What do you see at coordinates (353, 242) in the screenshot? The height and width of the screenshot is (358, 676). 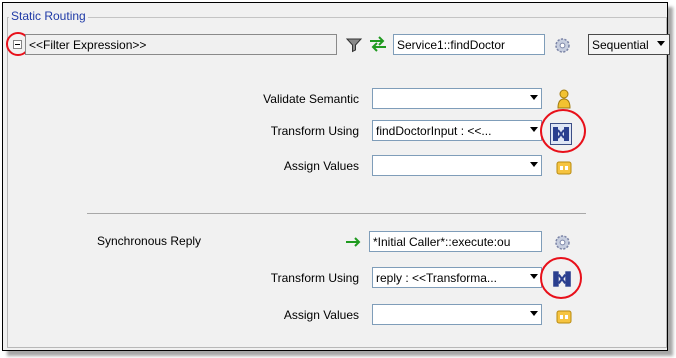 I see `reply-arrow-icon` at bounding box center [353, 242].